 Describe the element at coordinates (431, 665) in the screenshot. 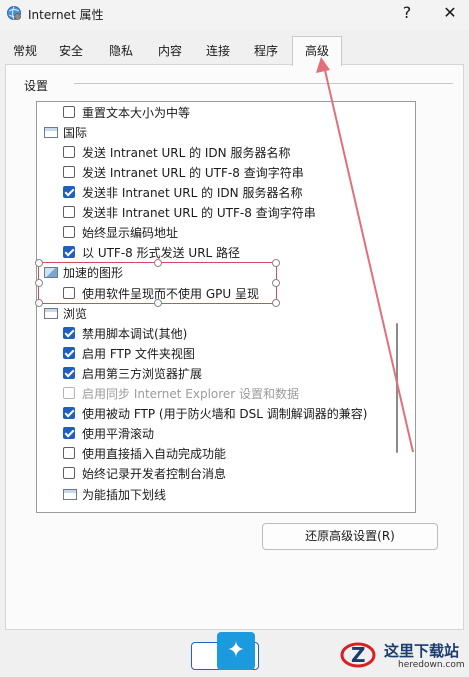

I see `watermark-url: heredown.com` at that location.